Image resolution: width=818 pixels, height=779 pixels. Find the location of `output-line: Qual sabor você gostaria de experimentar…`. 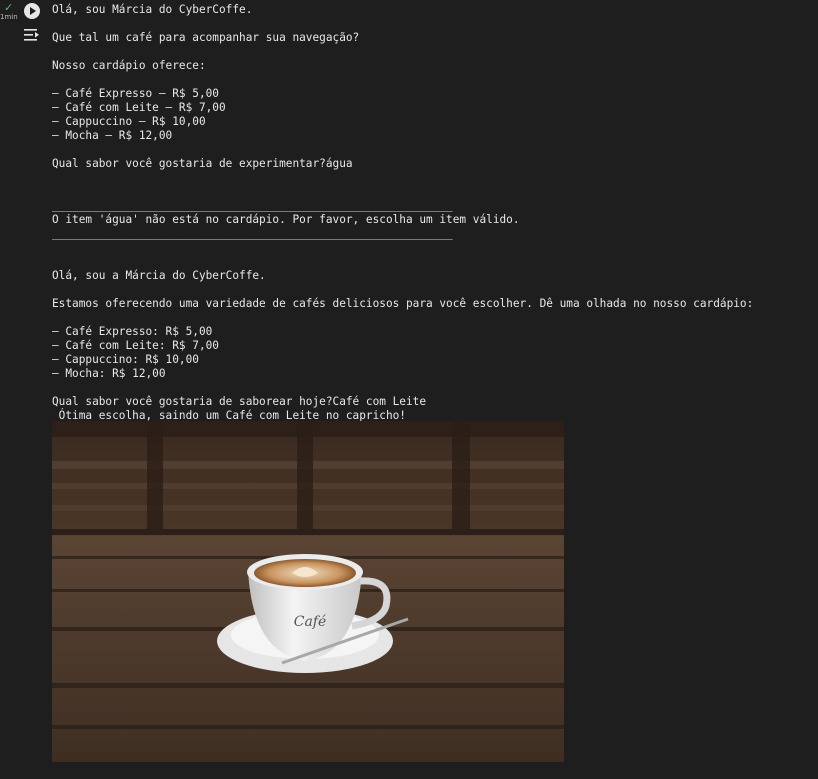

output-line: Qual sabor você gostaria de experimentar… is located at coordinates (202, 163).